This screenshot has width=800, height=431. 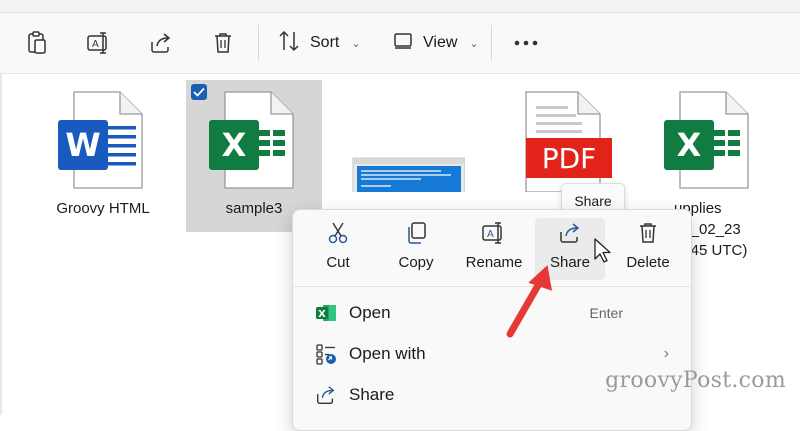 I want to click on file-item-sample3: X sample3, so click(x=254, y=153).